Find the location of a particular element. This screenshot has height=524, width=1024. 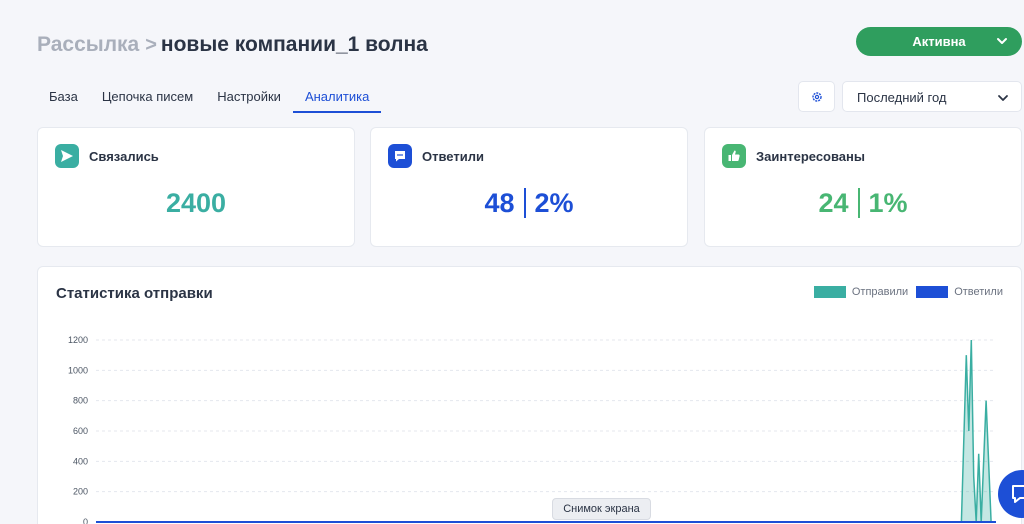

stat-card-contacted: Связались 2400 is located at coordinates (196, 187).